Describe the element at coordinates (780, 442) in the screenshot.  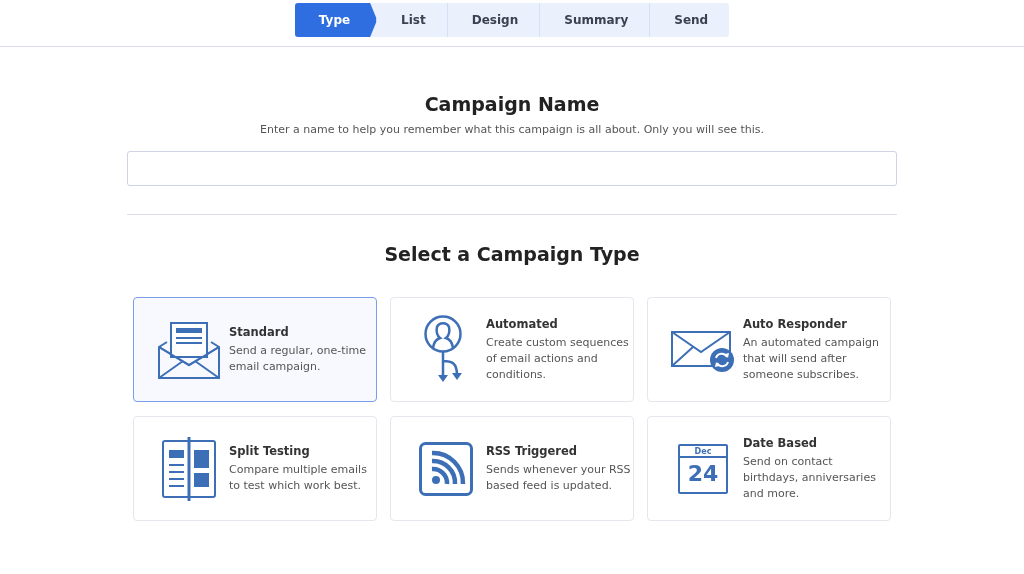
I see `card-title: Date Based` at that location.